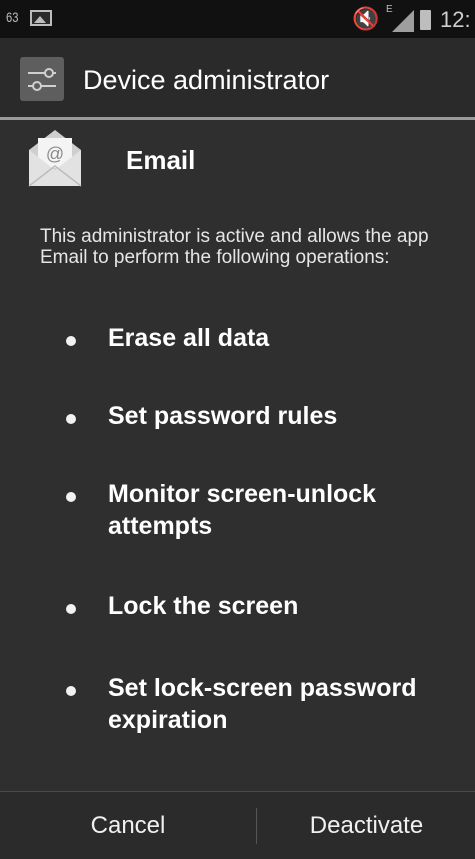  Describe the element at coordinates (41, 18) in the screenshot. I see `image-icon` at that location.